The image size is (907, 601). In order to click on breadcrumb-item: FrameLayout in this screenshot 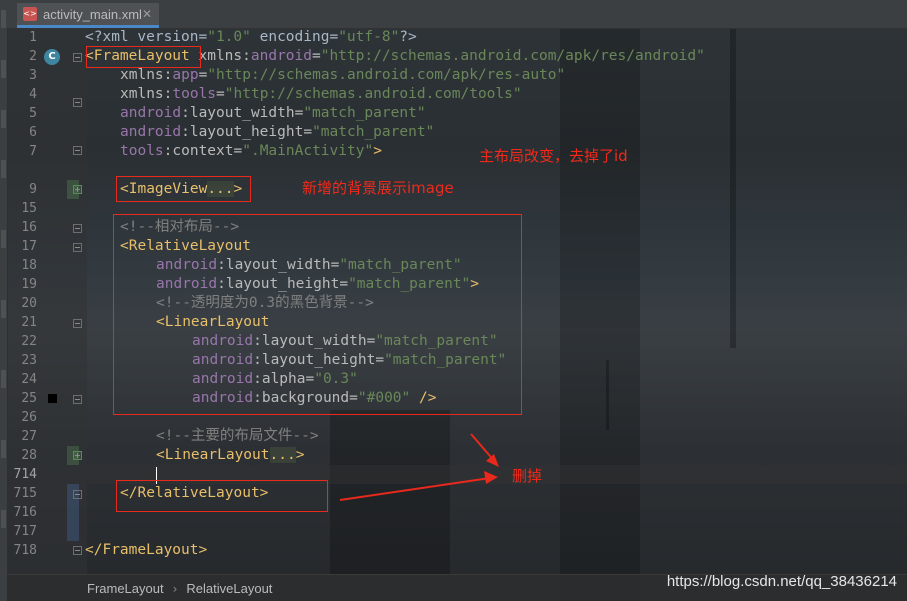, I will do `click(125, 588)`.